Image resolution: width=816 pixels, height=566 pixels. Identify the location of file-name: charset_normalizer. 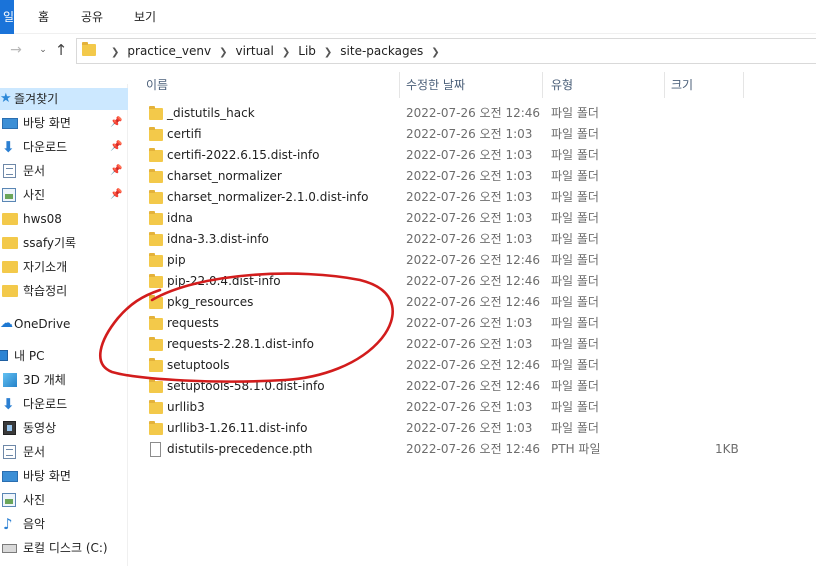
(224, 176).